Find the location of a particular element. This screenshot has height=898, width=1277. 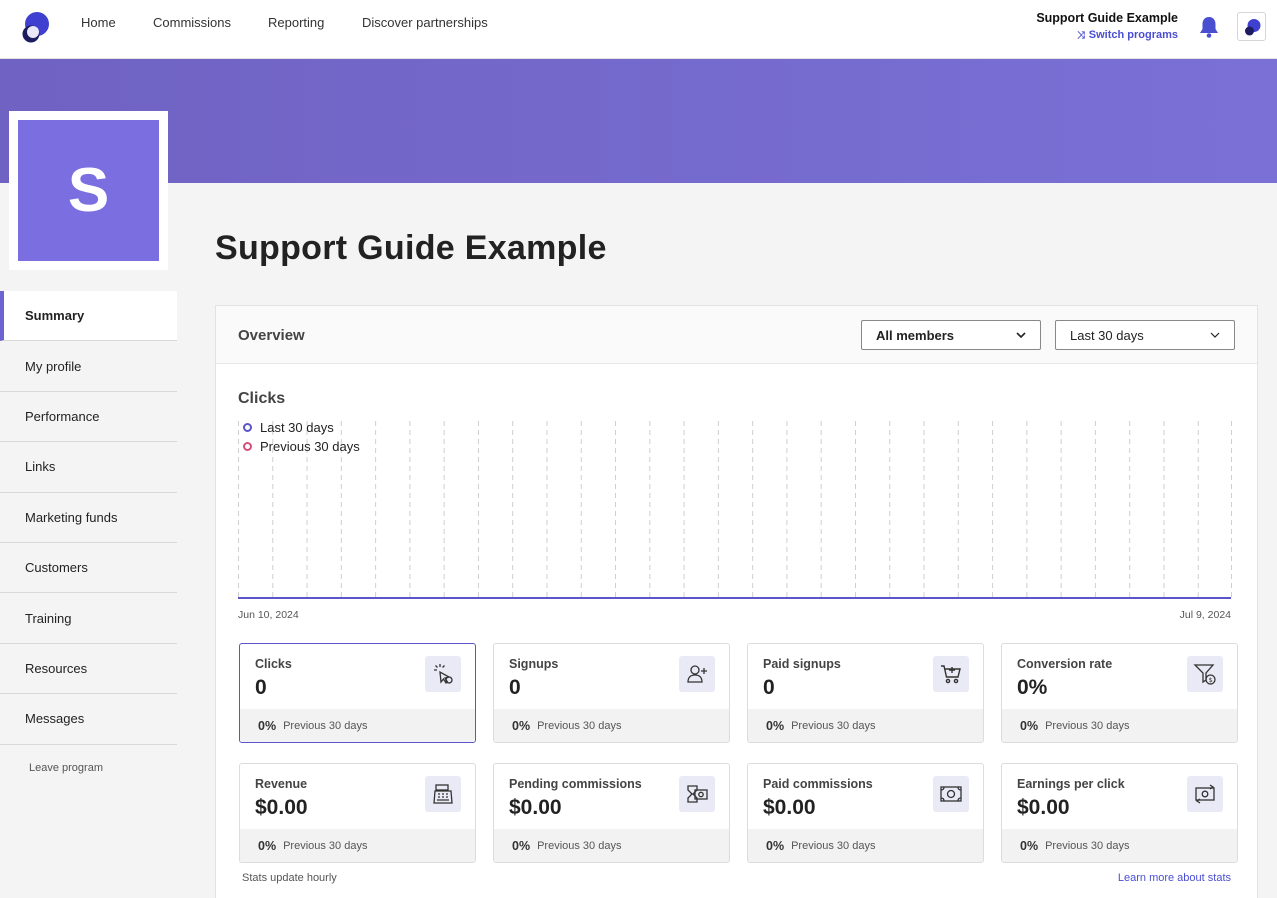

chart-legend: Last 30 days Previous 30 days is located at coordinates (301, 437).